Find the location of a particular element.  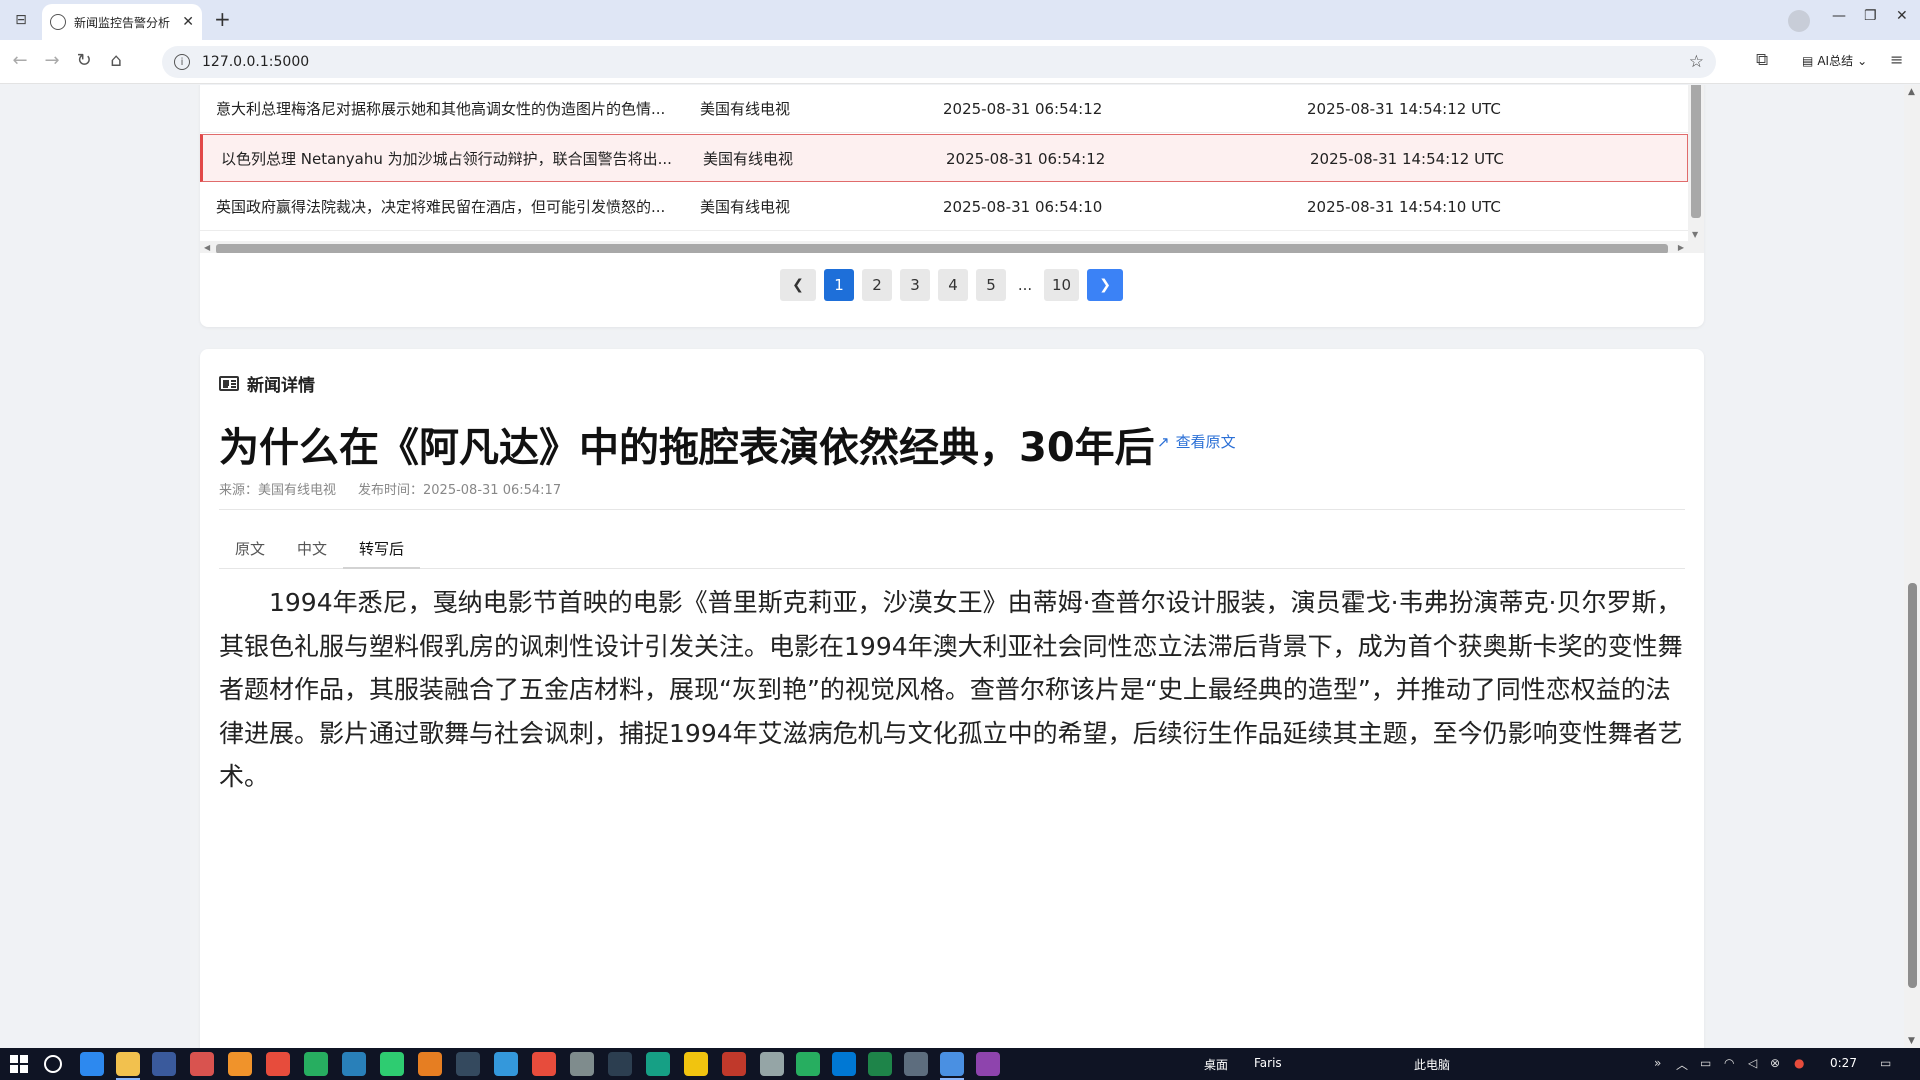

tab-rewritten: 转写后 is located at coordinates (382, 549).